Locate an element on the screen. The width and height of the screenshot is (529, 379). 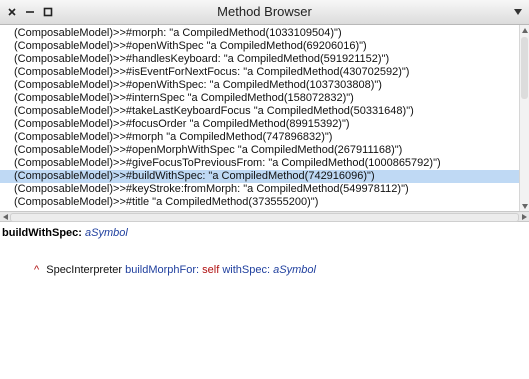
receiver-class: SpecInterpreter is located at coordinates (84, 270).